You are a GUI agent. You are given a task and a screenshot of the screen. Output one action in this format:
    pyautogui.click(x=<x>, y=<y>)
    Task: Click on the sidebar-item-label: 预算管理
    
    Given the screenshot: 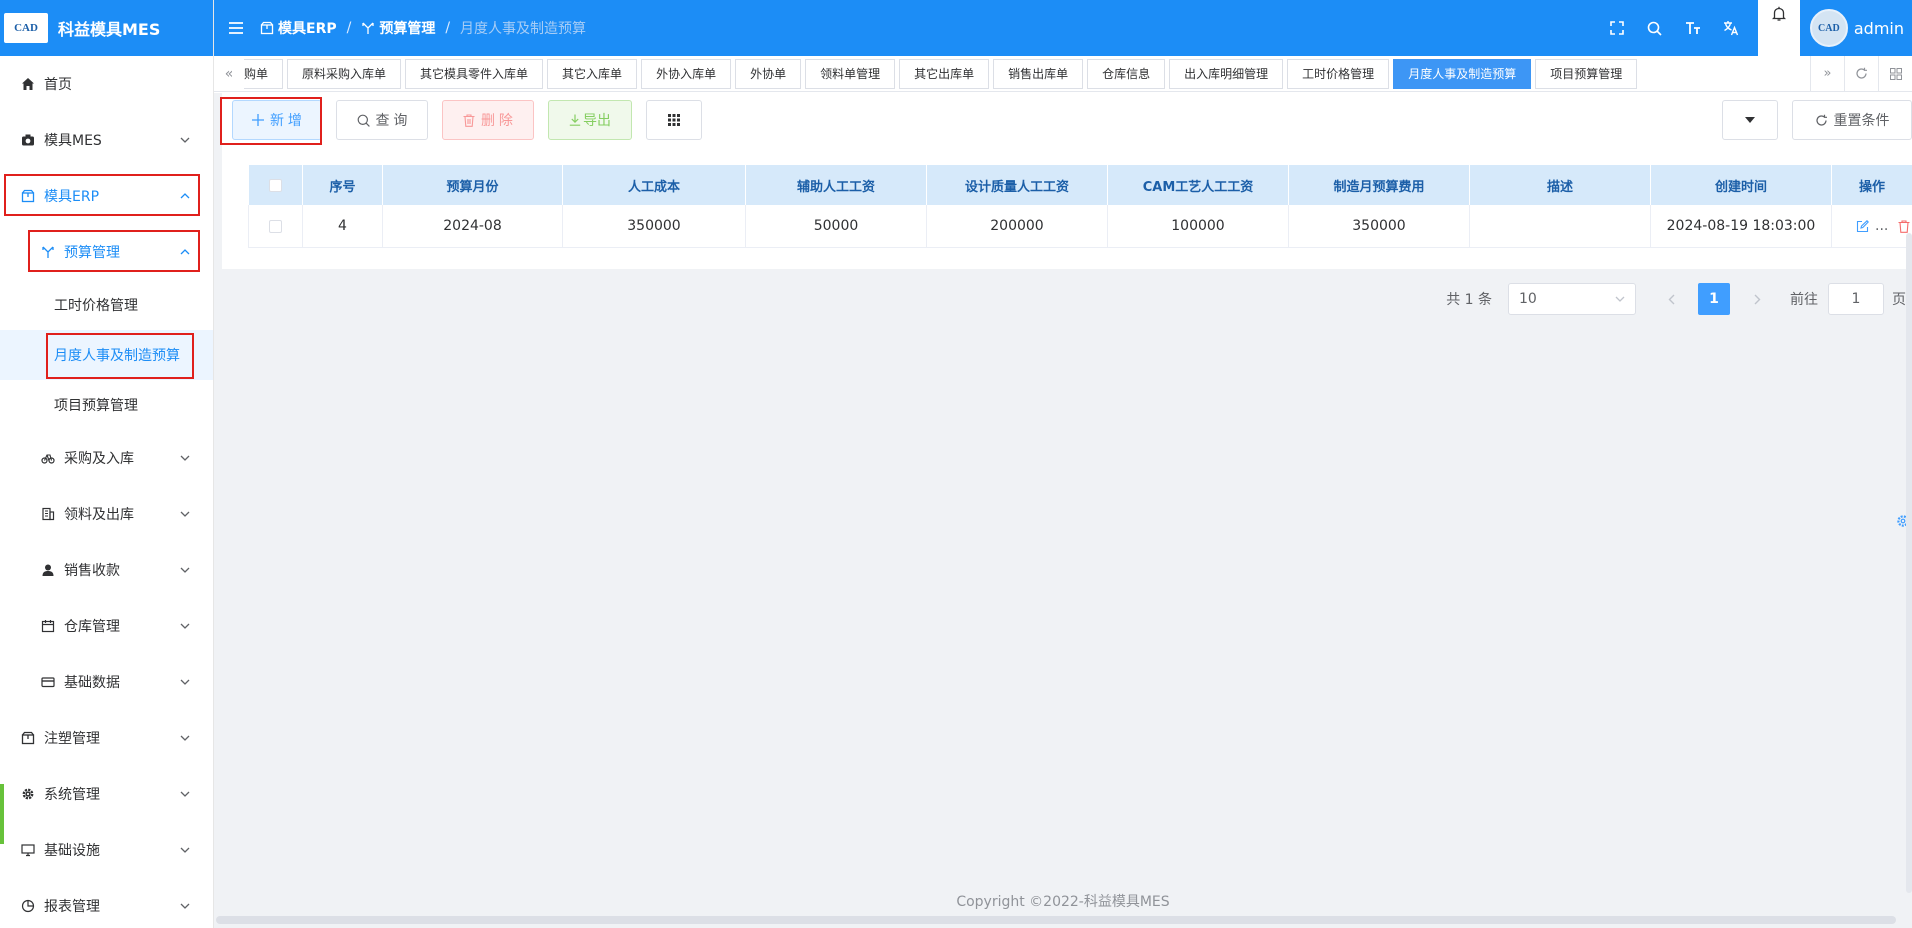 What is the action you would take?
    pyautogui.click(x=92, y=253)
    